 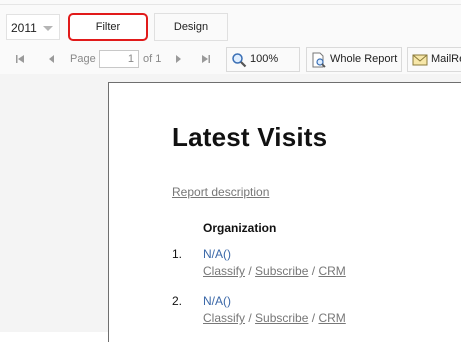 I want to click on page-number-input: 1, so click(x=119, y=59).